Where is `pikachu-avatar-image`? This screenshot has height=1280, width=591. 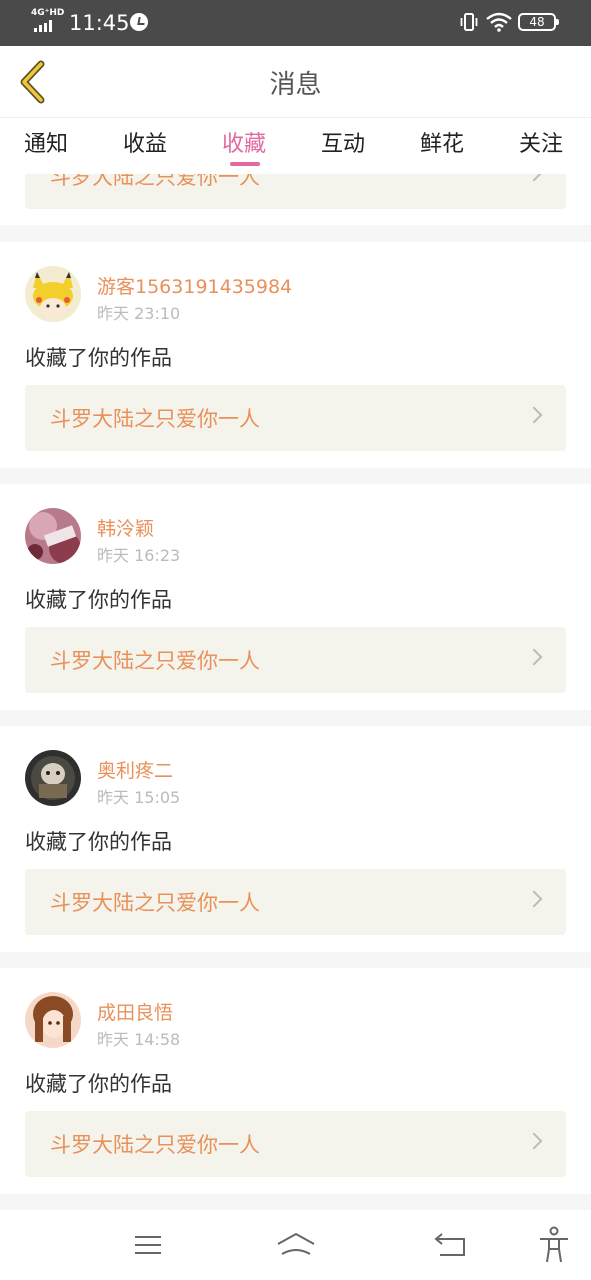 pikachu-avatar-image is located at coordinates (53, 294).